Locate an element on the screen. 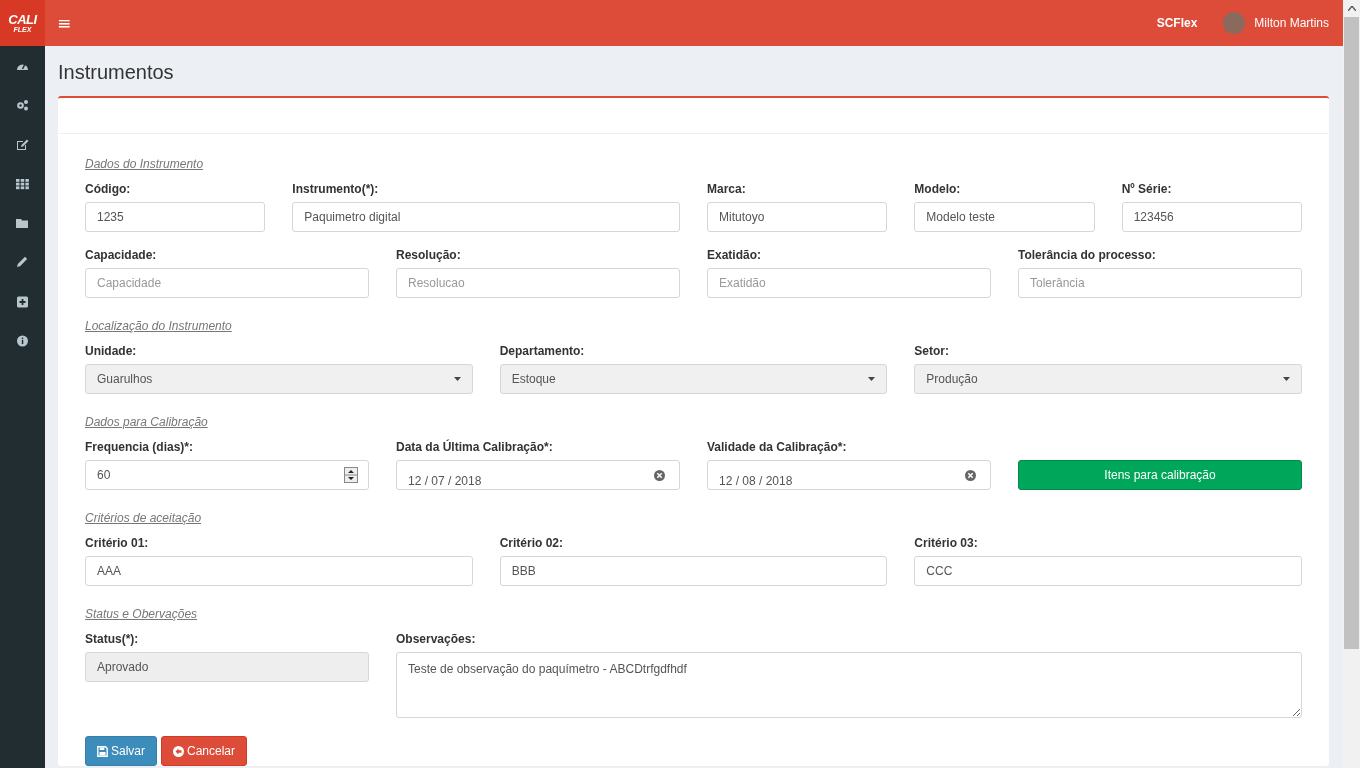  field-label: Data da Última Calibração*: is located at coordinates (475, 447).